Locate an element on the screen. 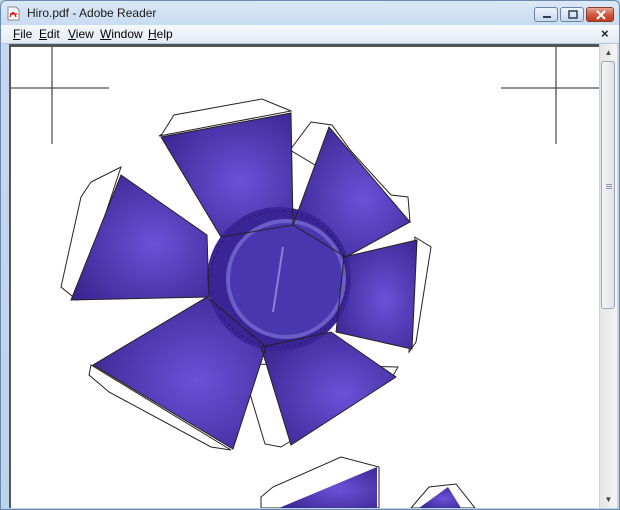 This screenshot has height=510, width=620. maximize-icon is located at coordinates (573, 14).